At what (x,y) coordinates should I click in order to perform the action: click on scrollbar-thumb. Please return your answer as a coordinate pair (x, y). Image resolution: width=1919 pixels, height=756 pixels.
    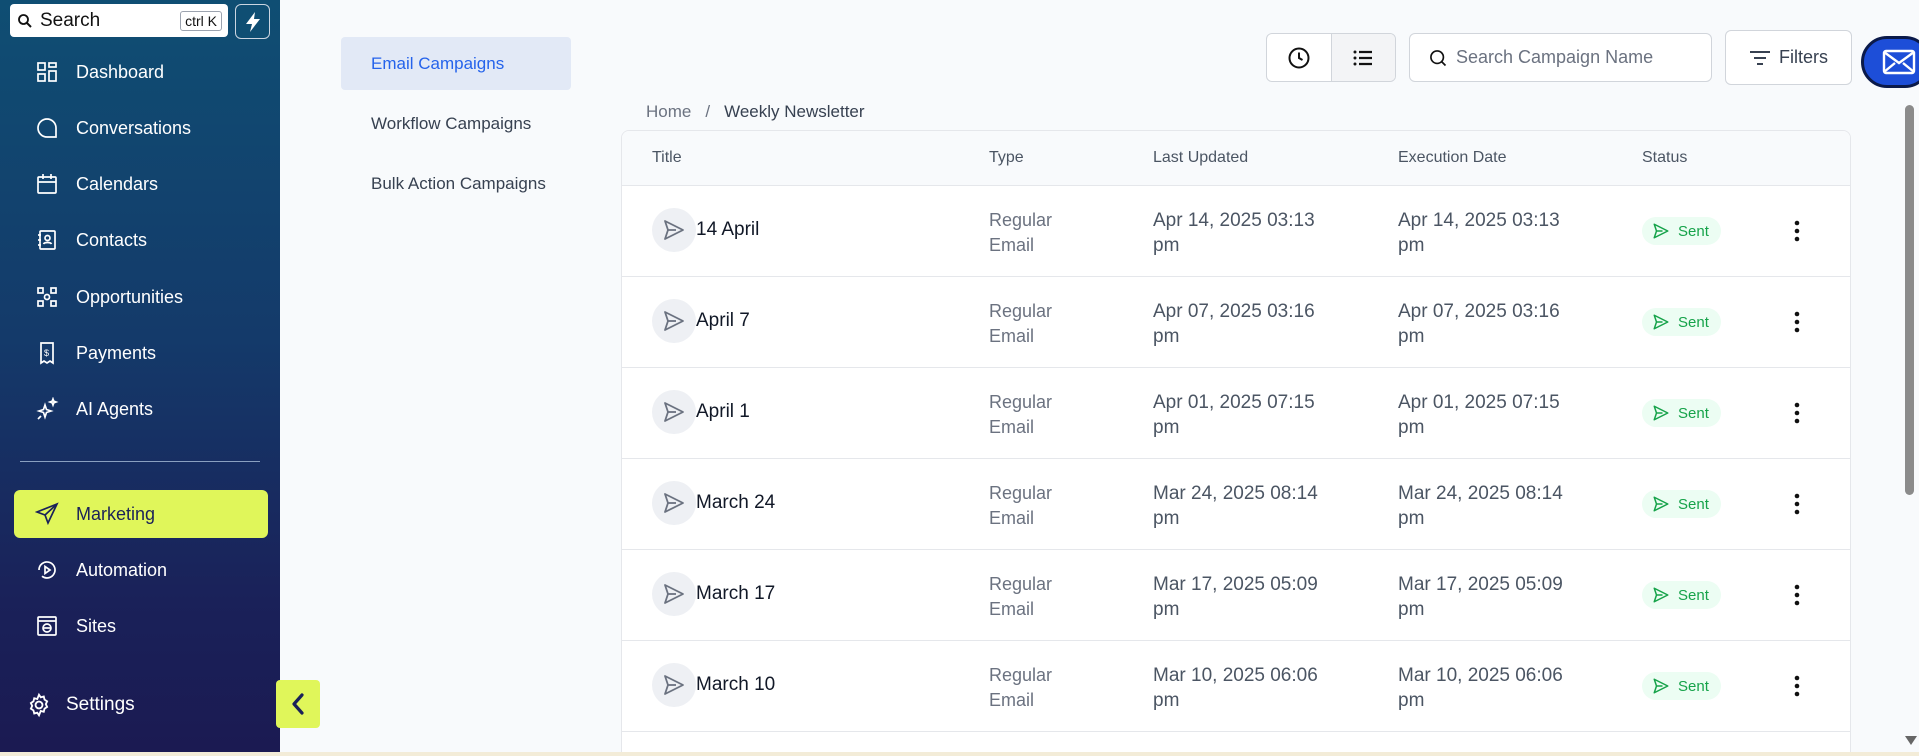
    Looking at the image, I should click on (1909, 300).